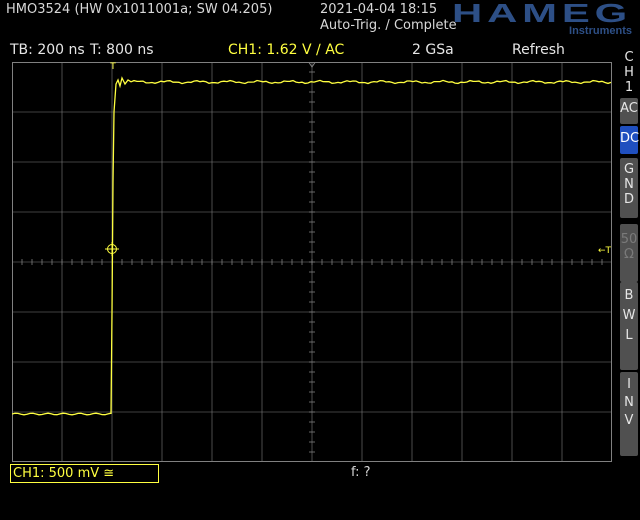  I want to click on invert-button: I N V, so click(629, 414).